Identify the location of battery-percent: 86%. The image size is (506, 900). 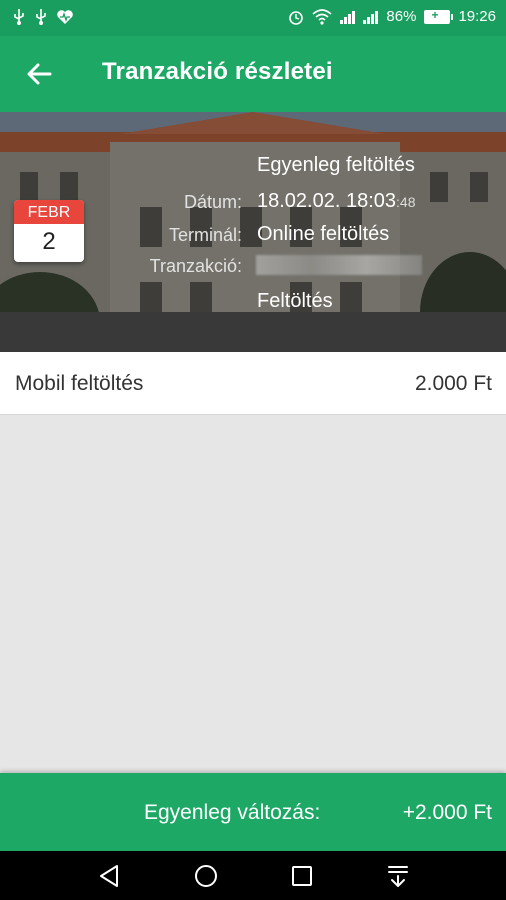
(401, 16).